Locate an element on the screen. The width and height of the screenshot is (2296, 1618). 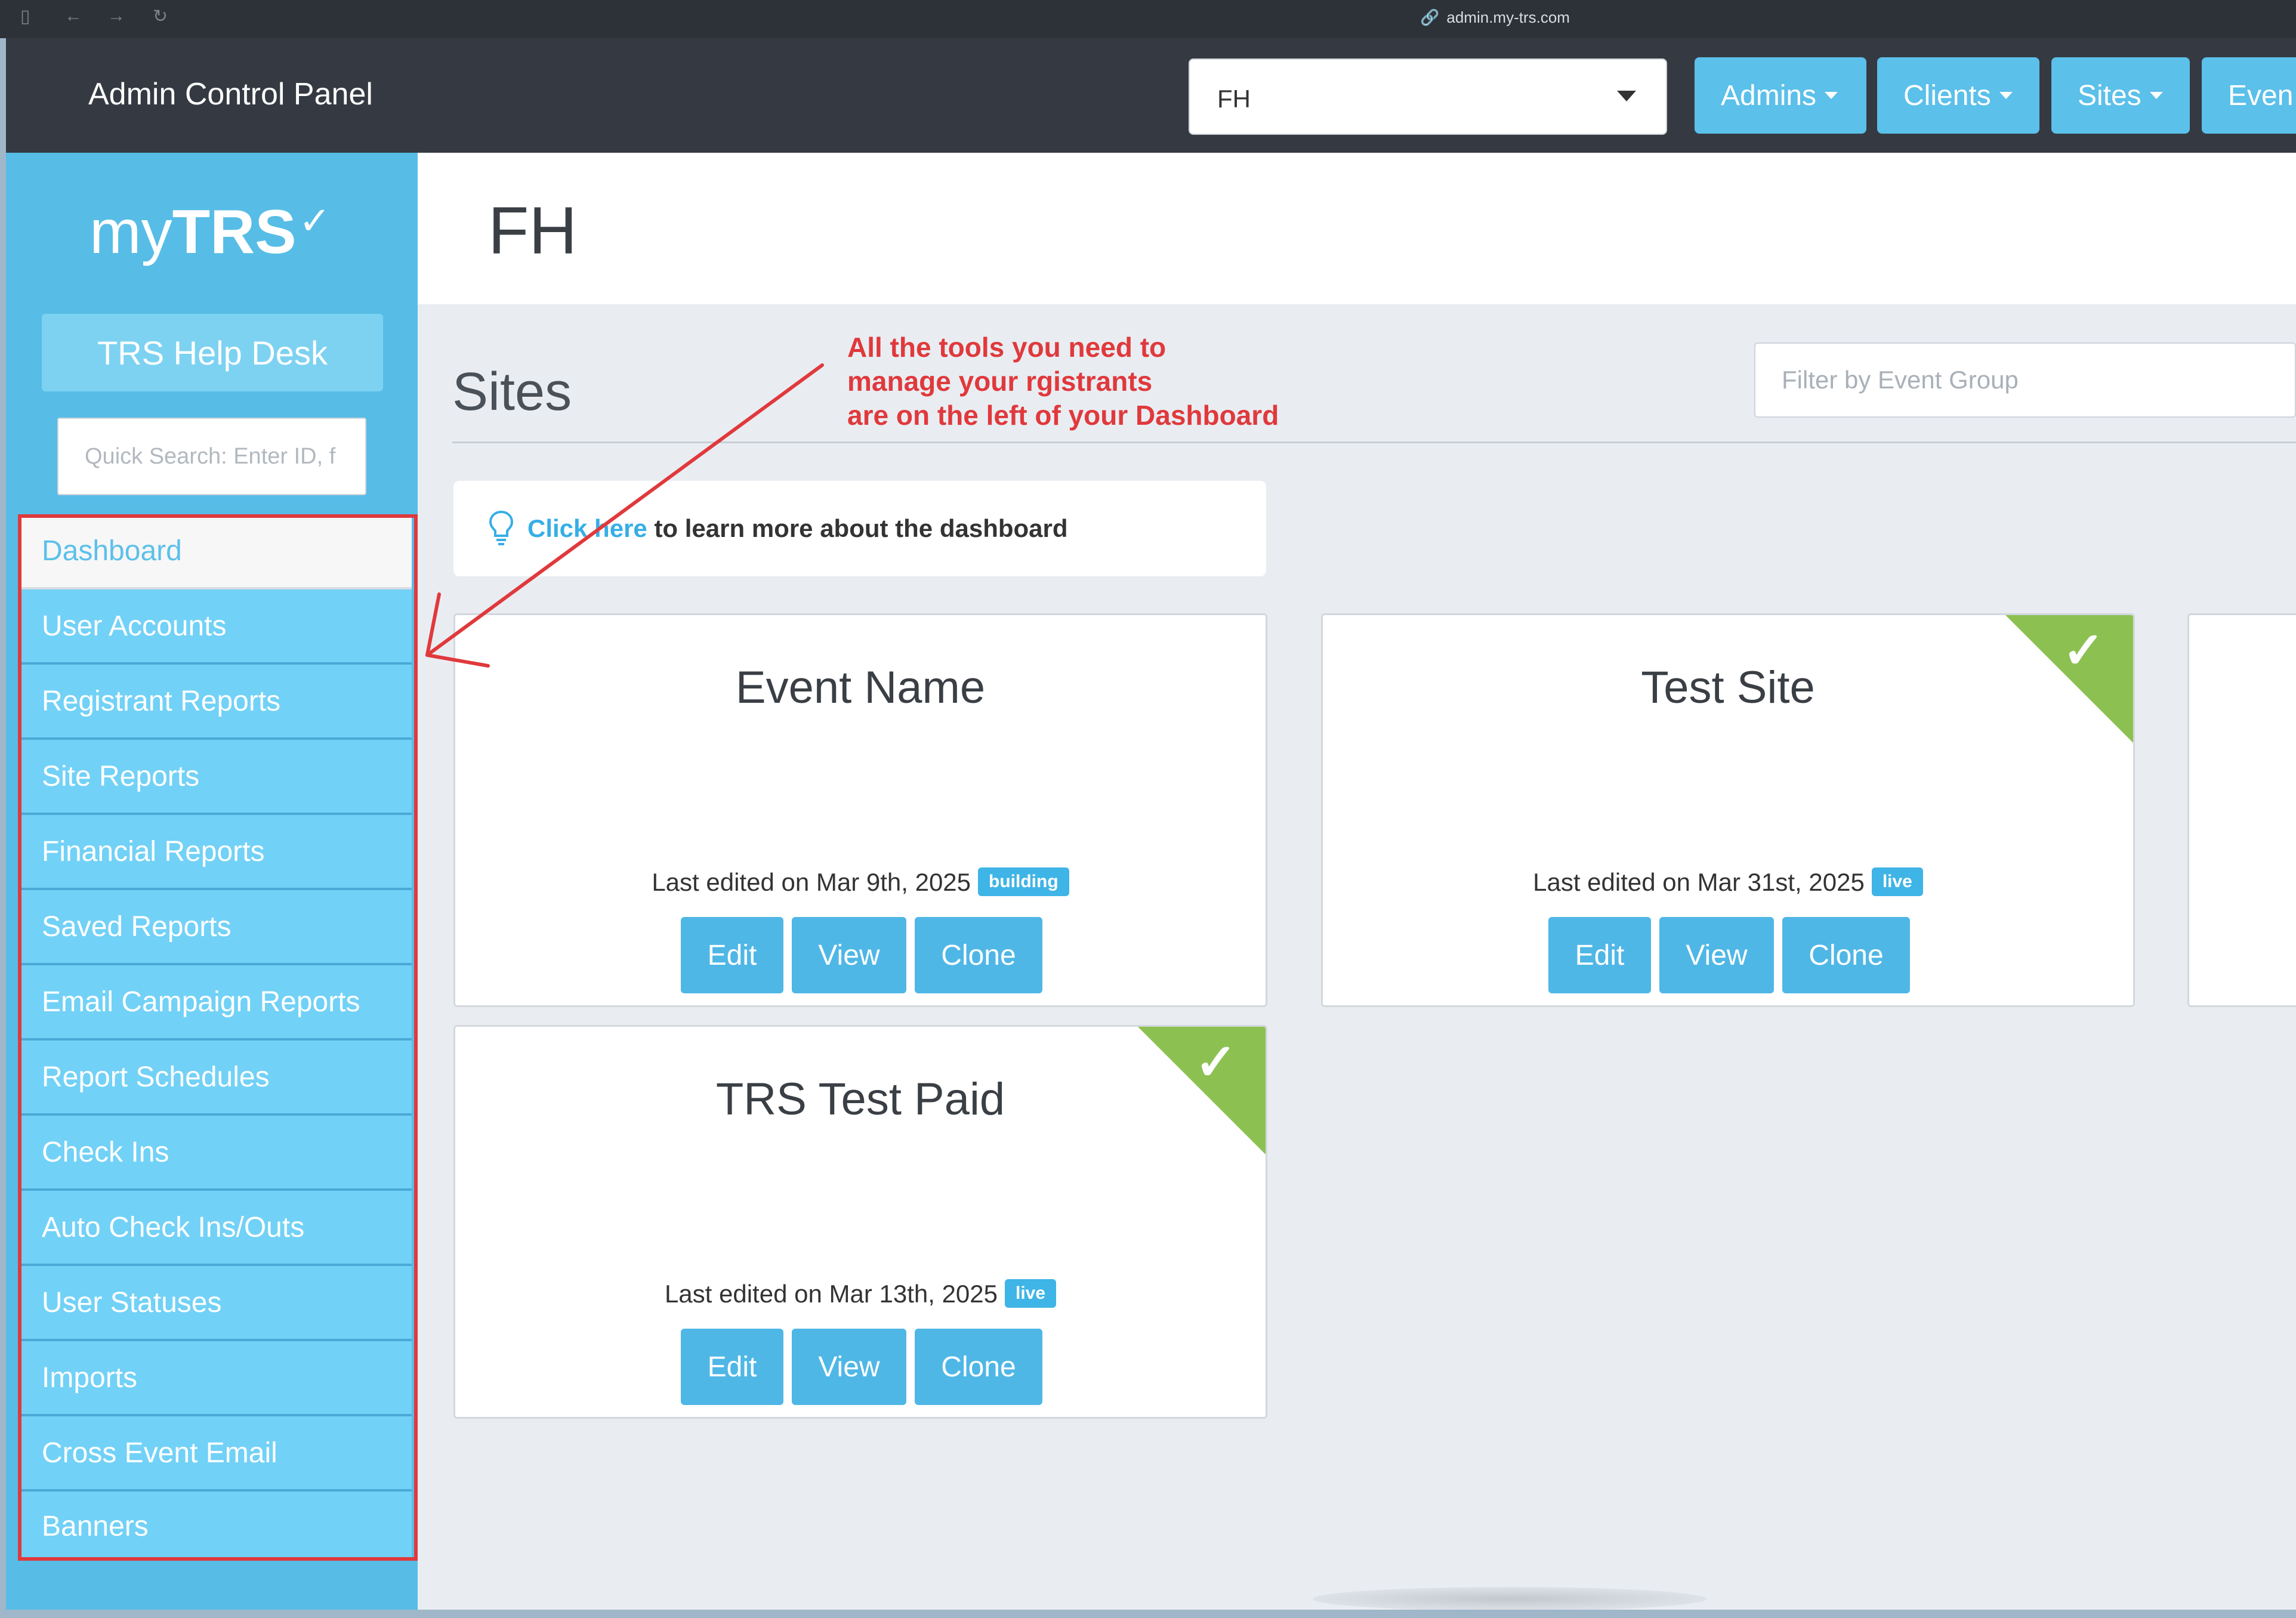
divider is located at coordinates (1374, 442).